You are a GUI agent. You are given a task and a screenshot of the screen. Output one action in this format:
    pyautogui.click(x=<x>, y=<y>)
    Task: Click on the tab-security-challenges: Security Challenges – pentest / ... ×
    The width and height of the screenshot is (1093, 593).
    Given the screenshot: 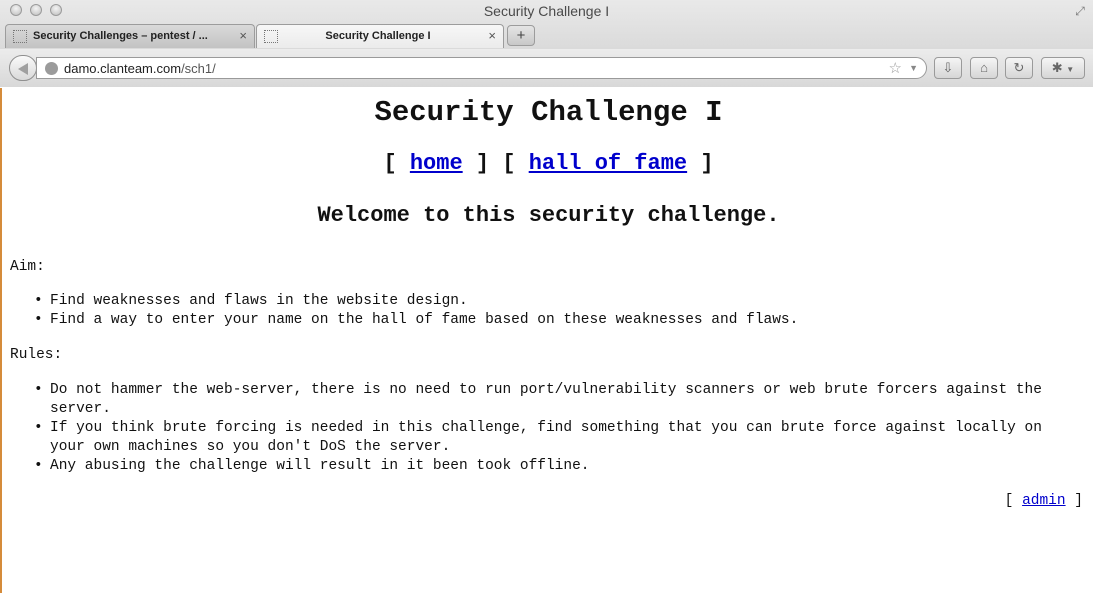 What is the action you would take?
    pyautogui.click(x=130, y=36)
    